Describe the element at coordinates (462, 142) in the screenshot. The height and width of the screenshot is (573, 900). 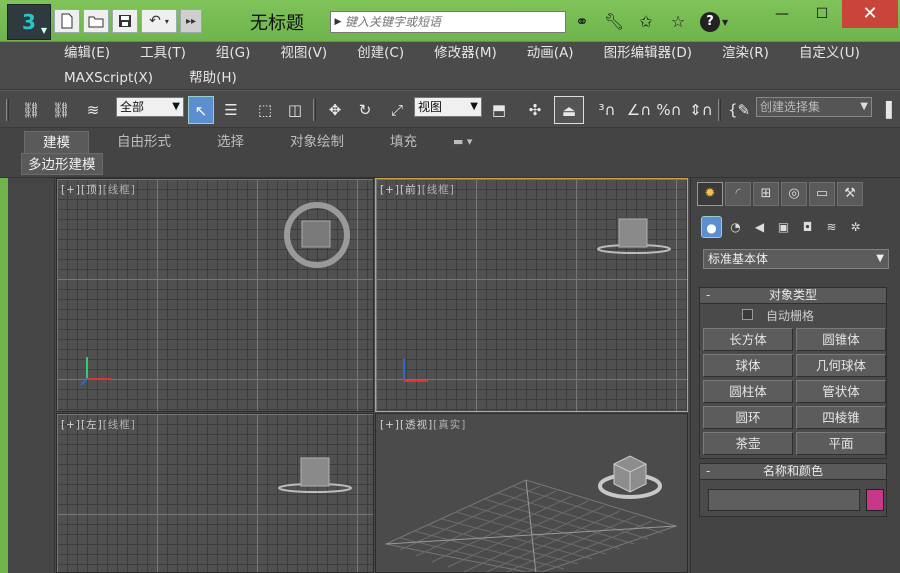
I see `ribbon-options-button: ▬ ▾` at that location.